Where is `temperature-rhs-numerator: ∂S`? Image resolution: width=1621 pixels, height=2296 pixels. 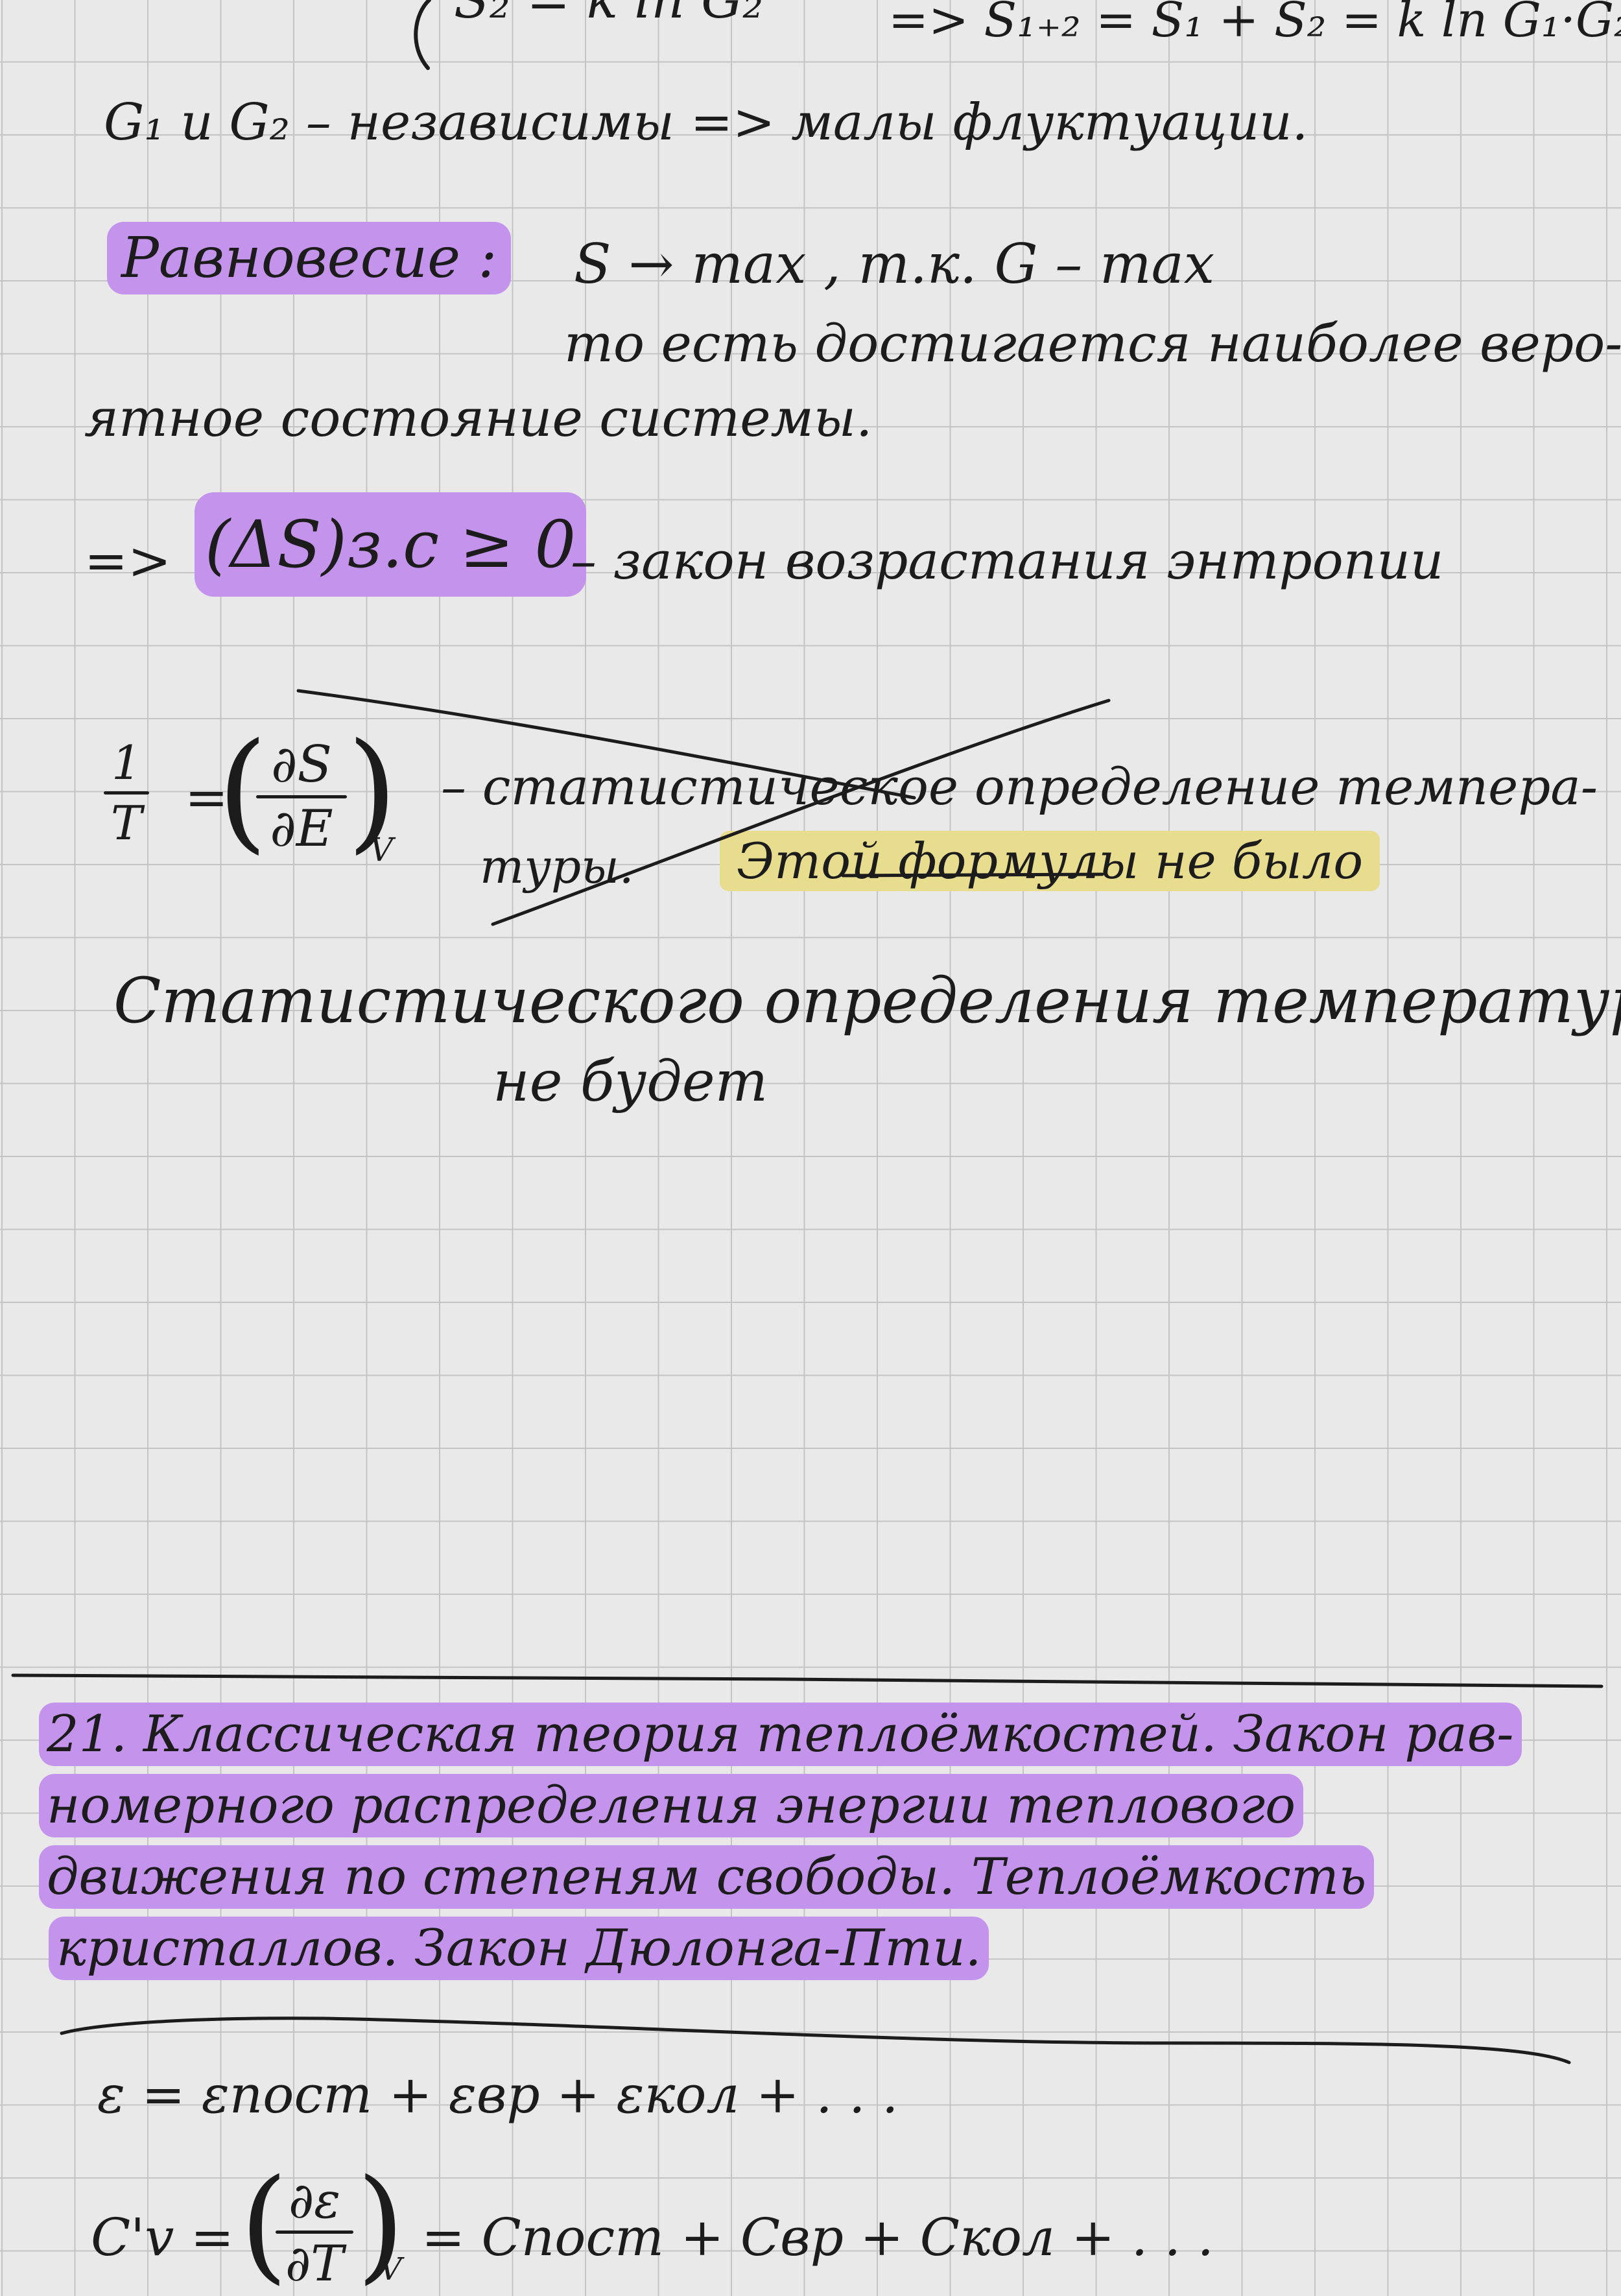 temperature-rhs-numerator: ∂S is located at coordinates (301, 764).